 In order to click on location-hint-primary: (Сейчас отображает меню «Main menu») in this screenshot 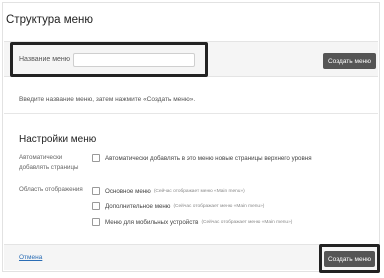, I will do `click(199, 191)`.